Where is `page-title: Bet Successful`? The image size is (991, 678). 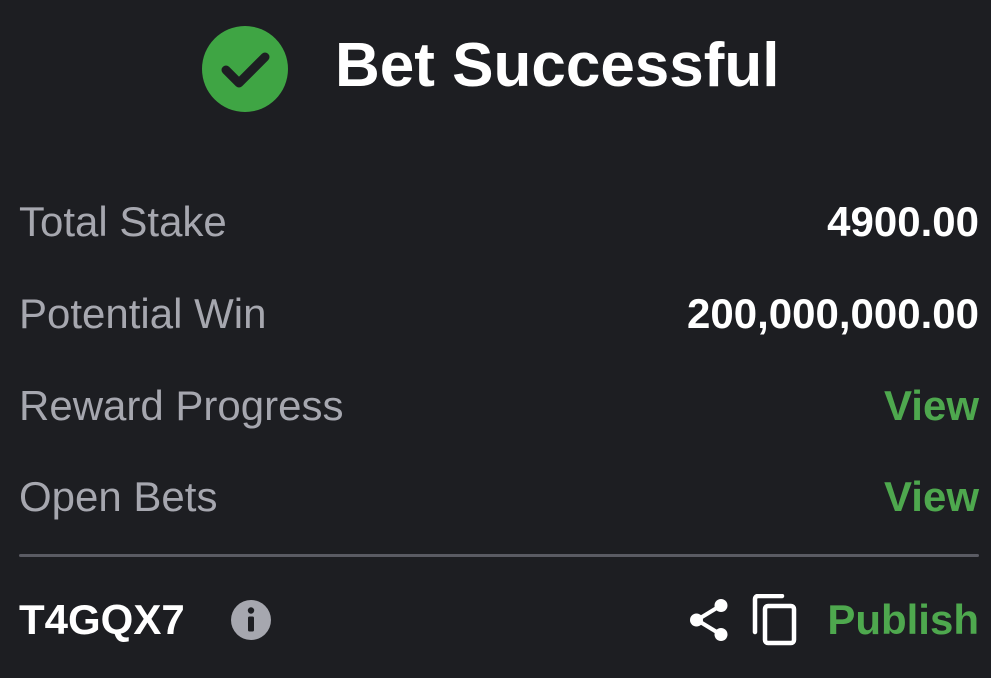 page-title: Bet Successful is located at coordinates (557, 65).